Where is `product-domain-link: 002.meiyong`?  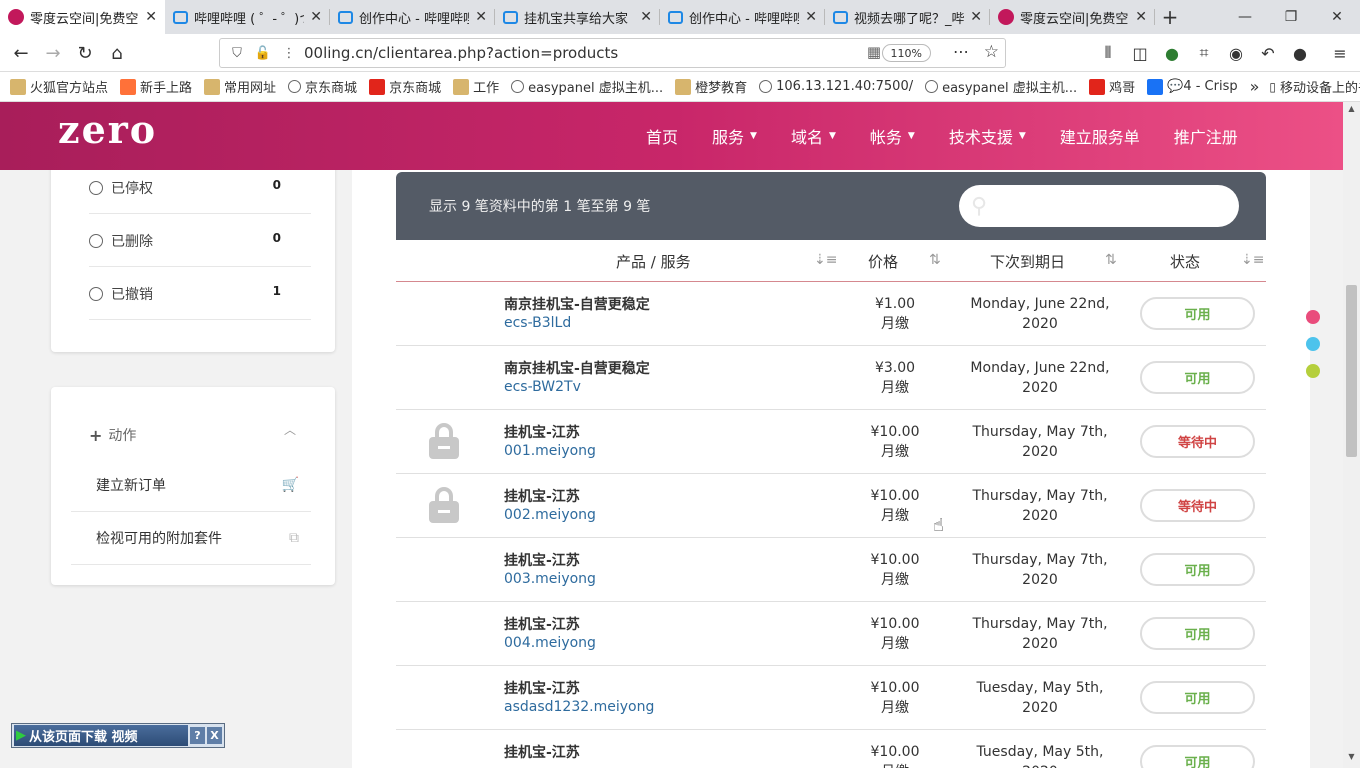 product-domain-link: 002.meiyong is located at coordinates (550, 515).